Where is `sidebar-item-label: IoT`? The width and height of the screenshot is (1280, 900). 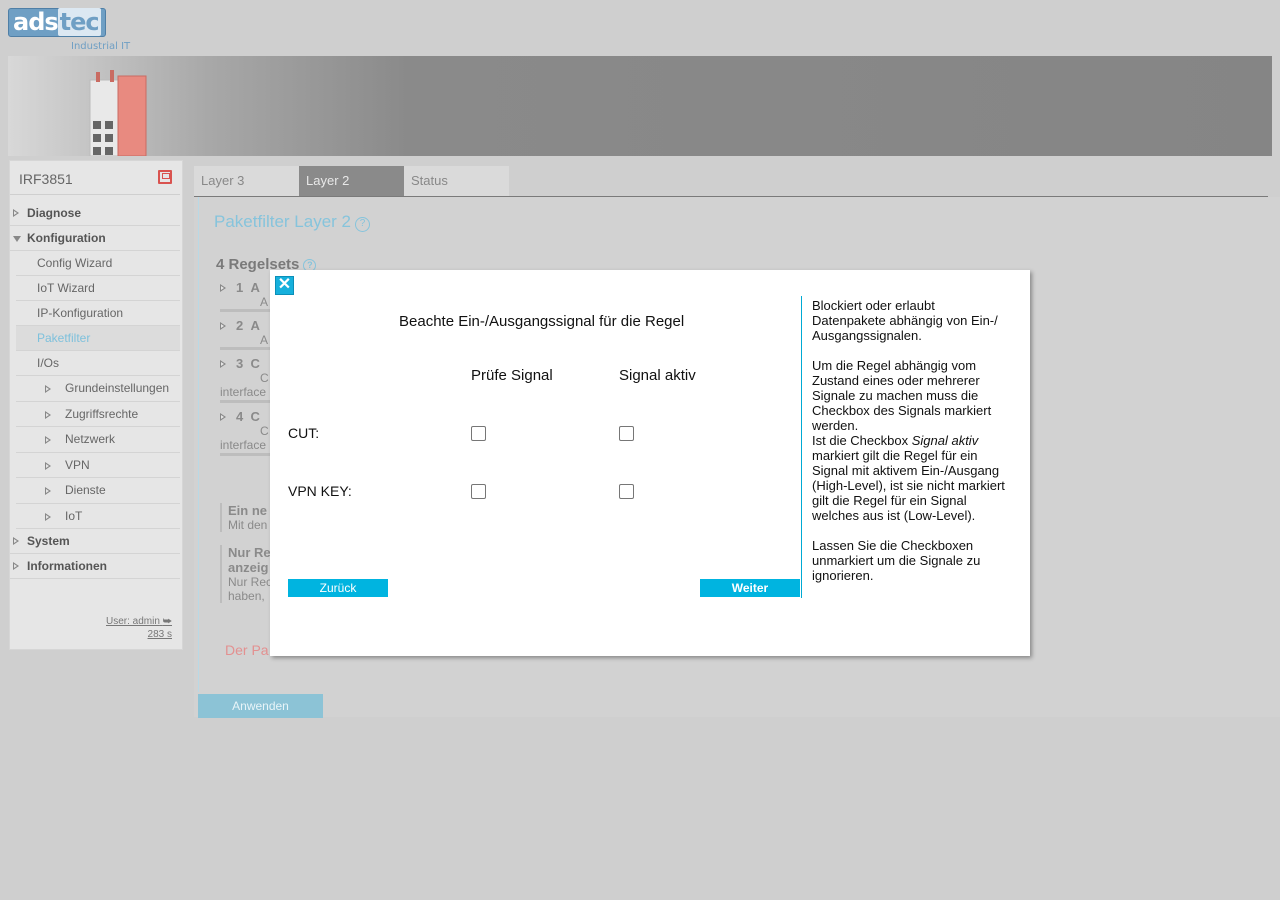 sidebar-item-label: IoT is located at coordinates (74, 515).